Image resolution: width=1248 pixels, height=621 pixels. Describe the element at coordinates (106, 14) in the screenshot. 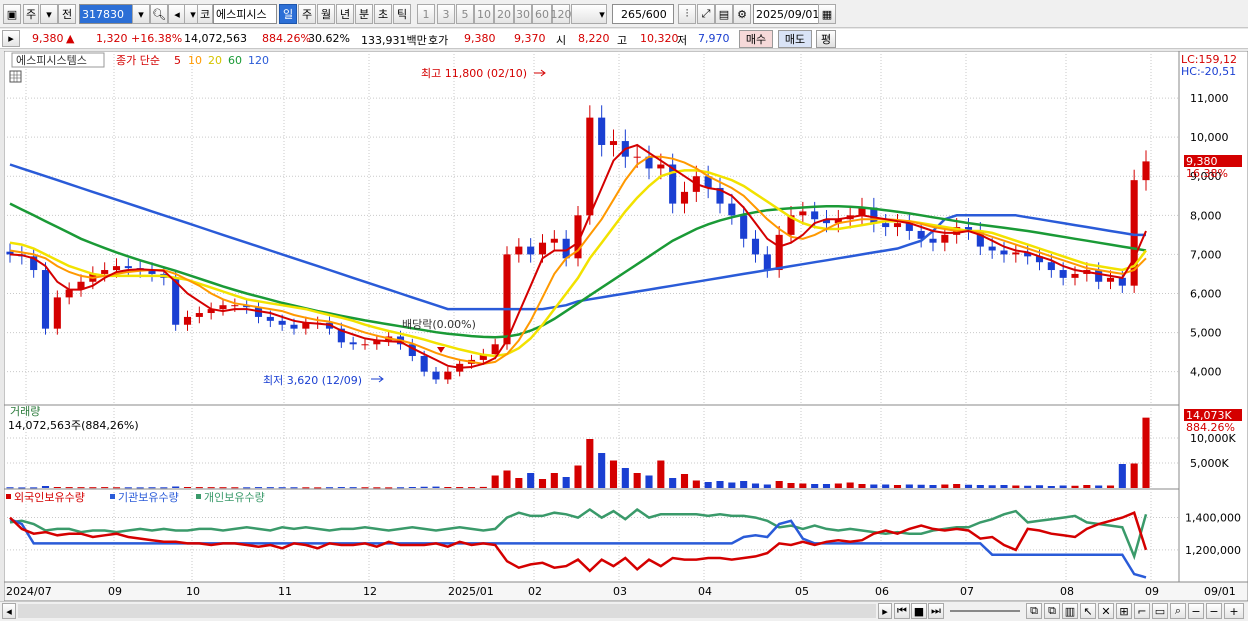

I see `stock-code-input: 317830` at that location.